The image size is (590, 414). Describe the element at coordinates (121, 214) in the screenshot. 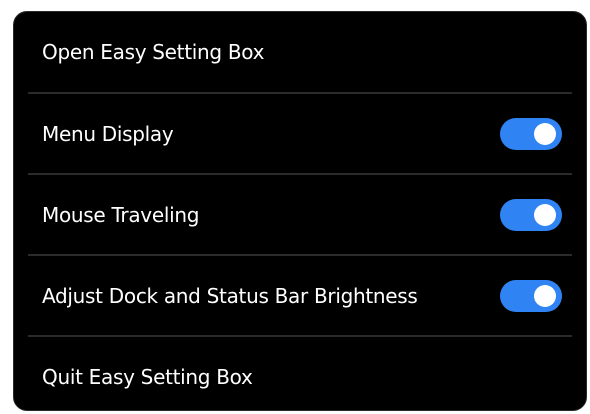

I see `menu-item-label: Mouse Traveling` at that location.